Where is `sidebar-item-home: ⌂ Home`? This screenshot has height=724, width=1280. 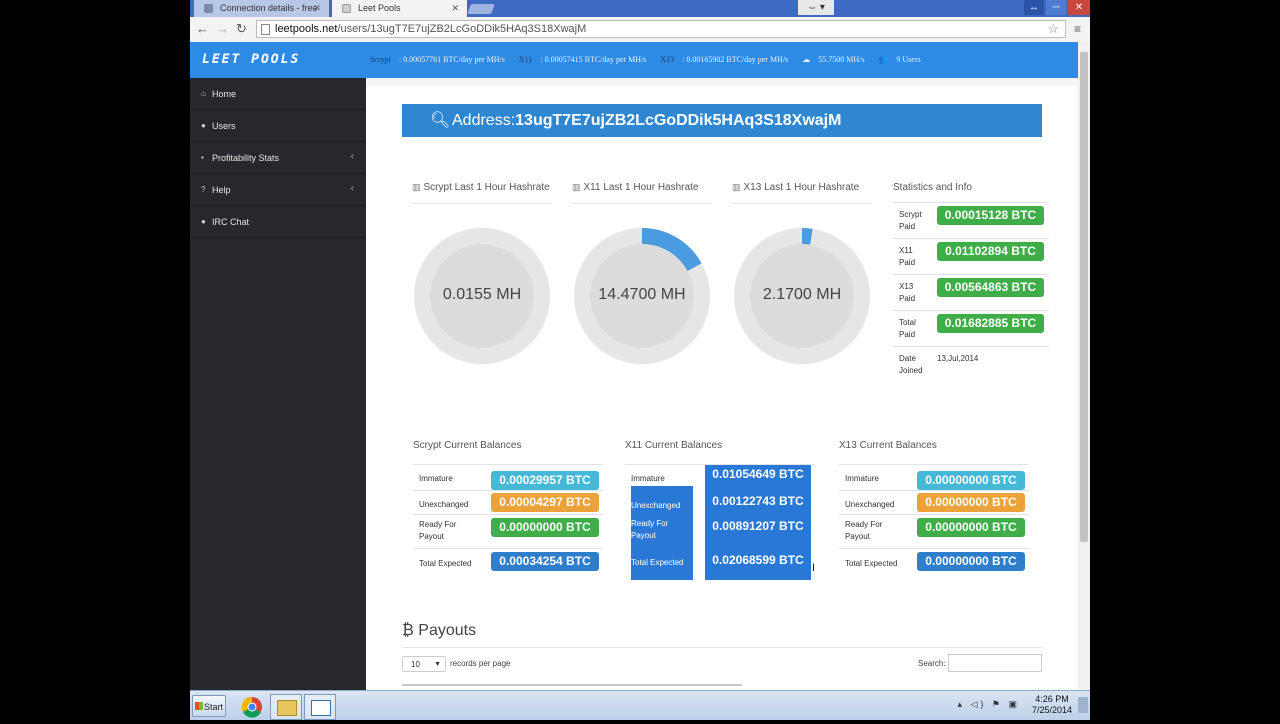 sidebar-item-home: ⌂ Home is located at coordinates (278, 94).